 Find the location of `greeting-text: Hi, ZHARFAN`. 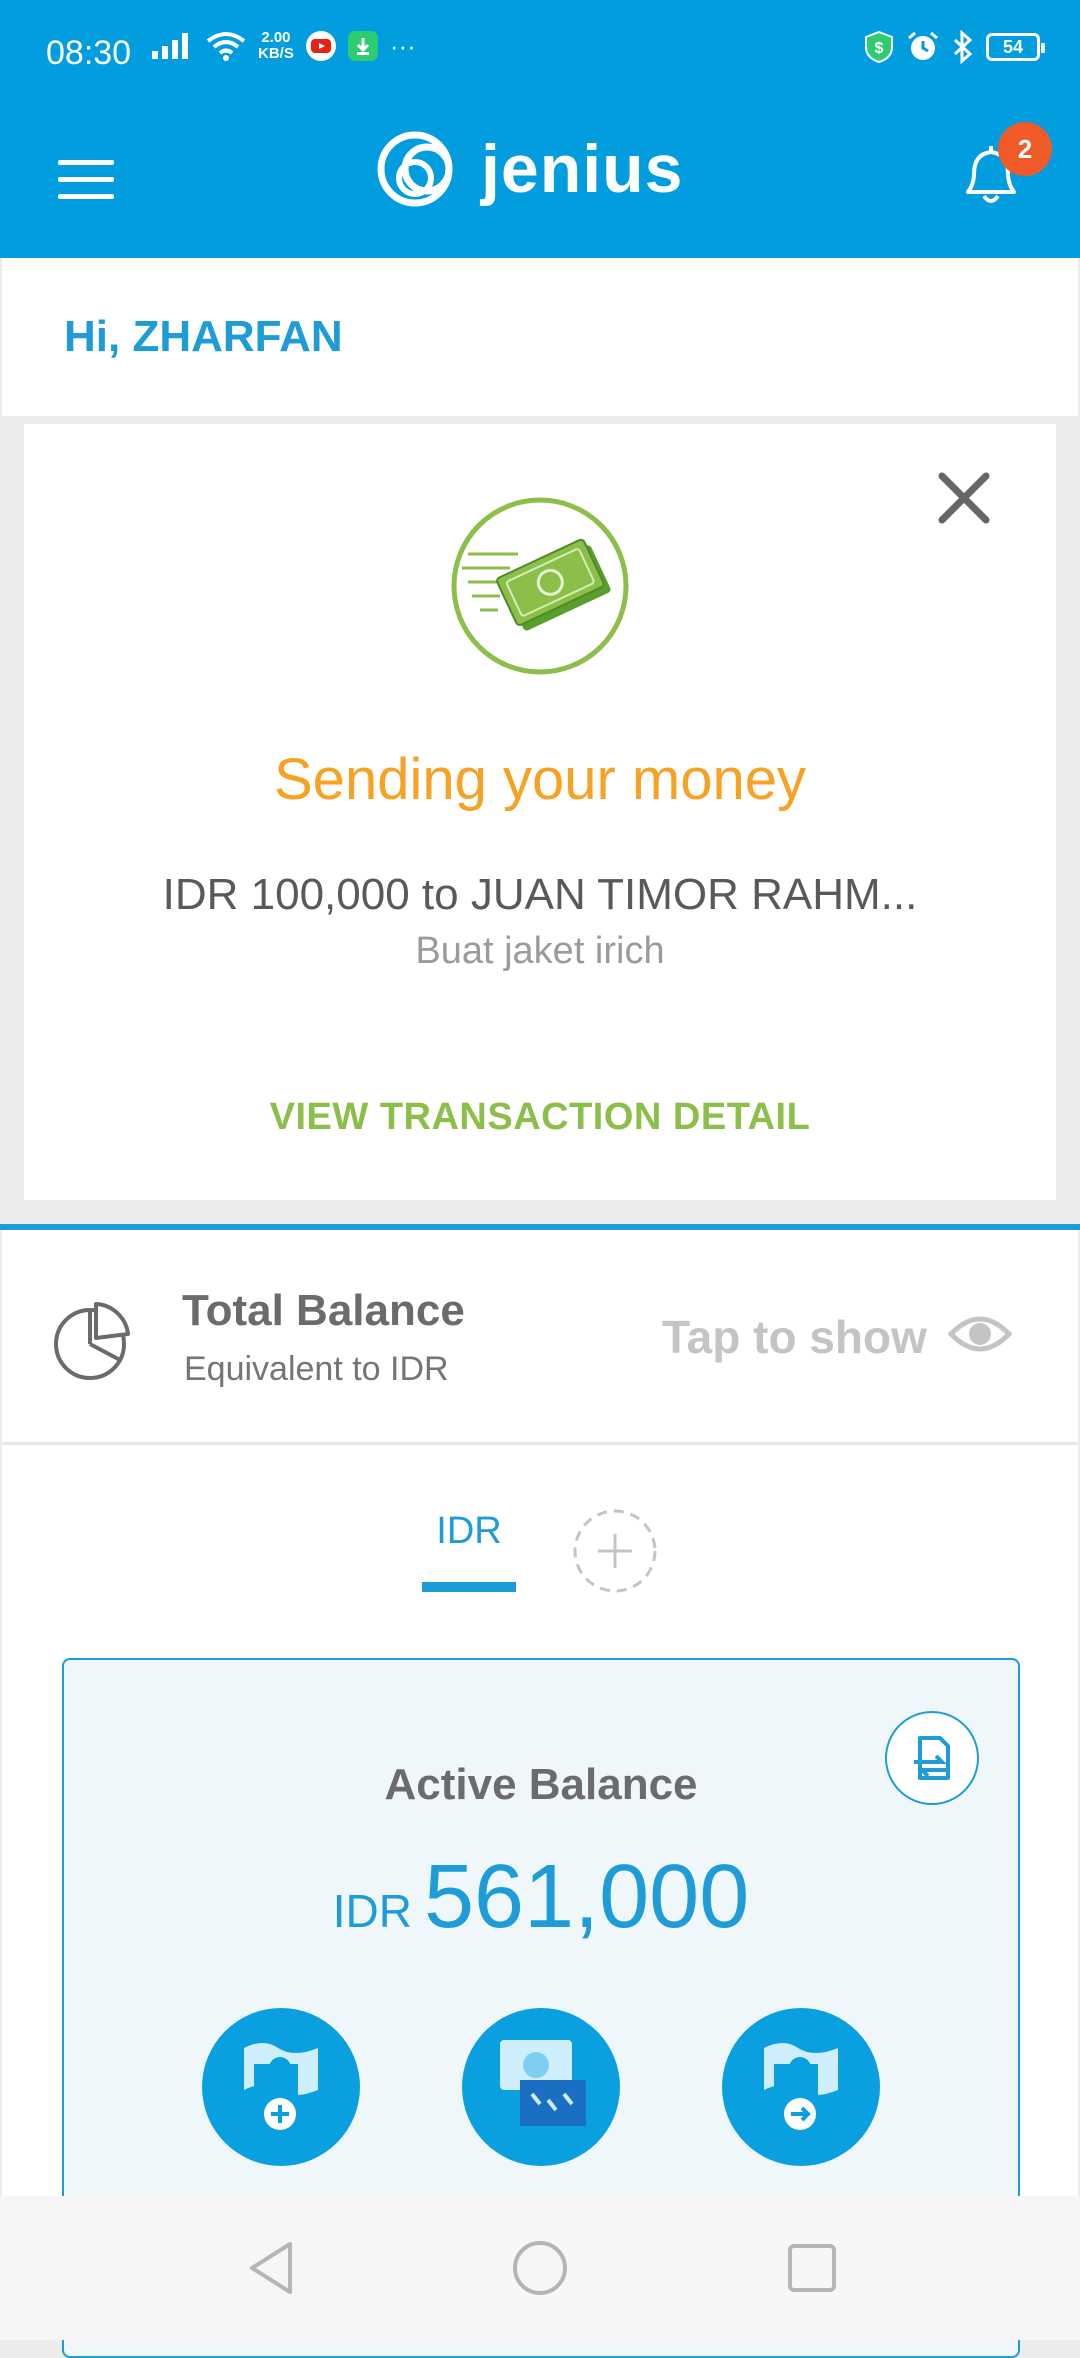

greeting-text: Hi, ZHARFAN is located at coordinates (203, 336).